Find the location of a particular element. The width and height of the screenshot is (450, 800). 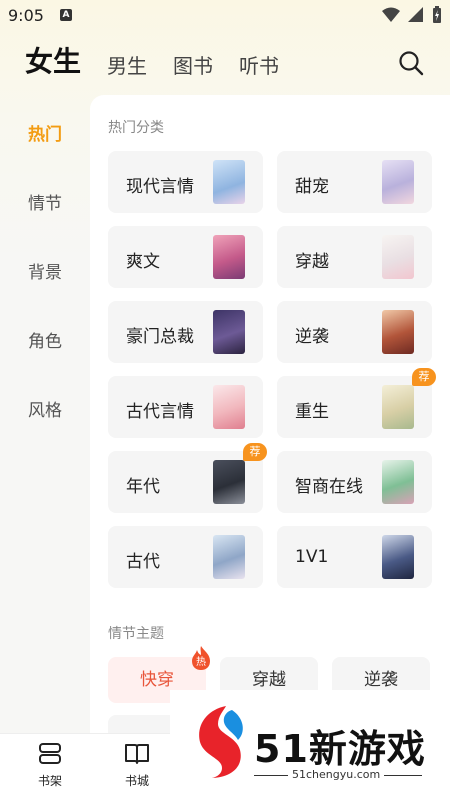

category-label: 智商在线 is located at coordinates (329, 487).